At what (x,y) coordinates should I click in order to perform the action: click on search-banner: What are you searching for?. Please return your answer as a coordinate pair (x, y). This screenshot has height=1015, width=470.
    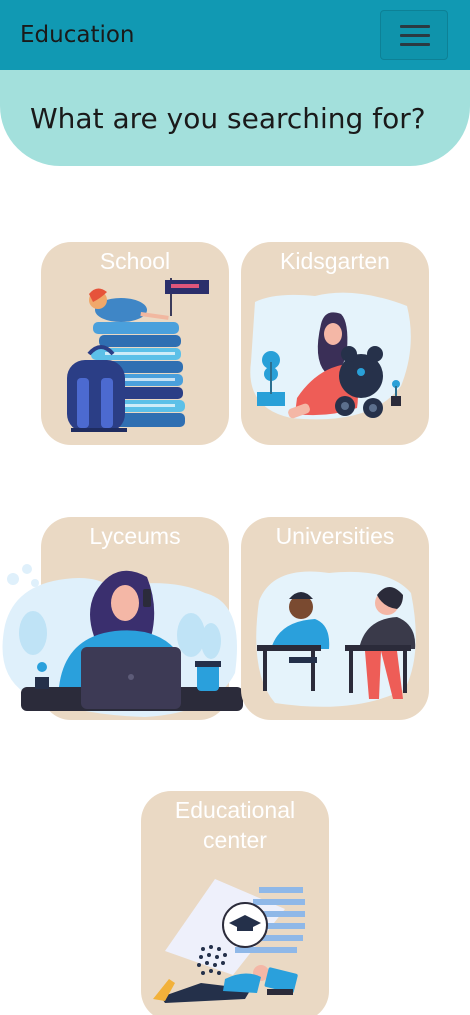
    Looking at the image, I should click on (235, 118).